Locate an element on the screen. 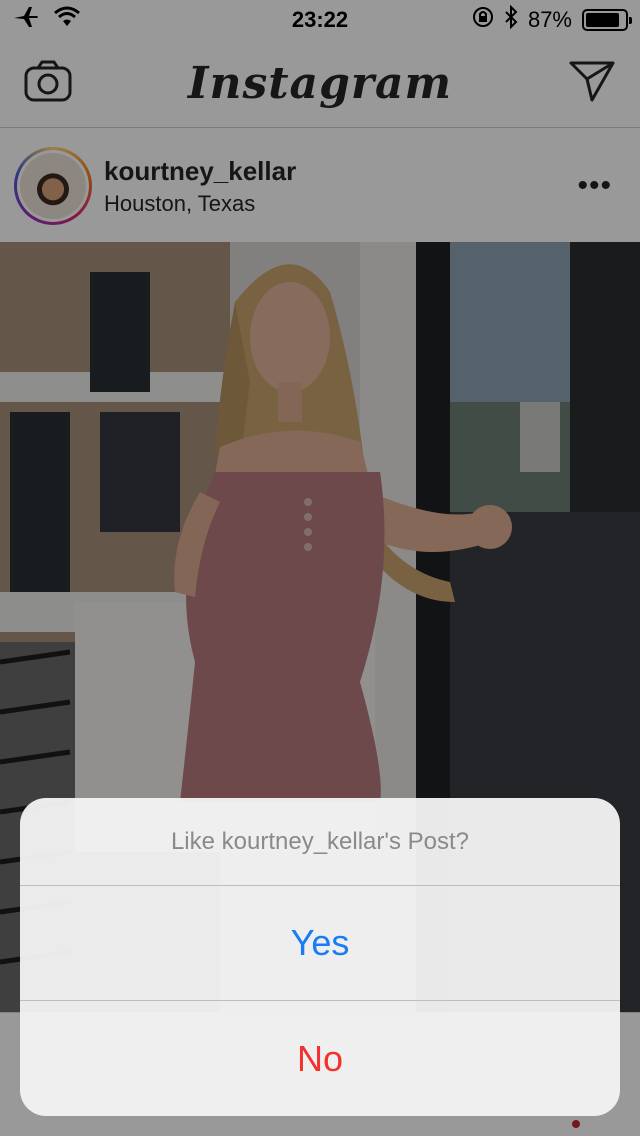 The image size is (640, 1136). alert-yes-button: Yes is located at coordinates (320, 943).